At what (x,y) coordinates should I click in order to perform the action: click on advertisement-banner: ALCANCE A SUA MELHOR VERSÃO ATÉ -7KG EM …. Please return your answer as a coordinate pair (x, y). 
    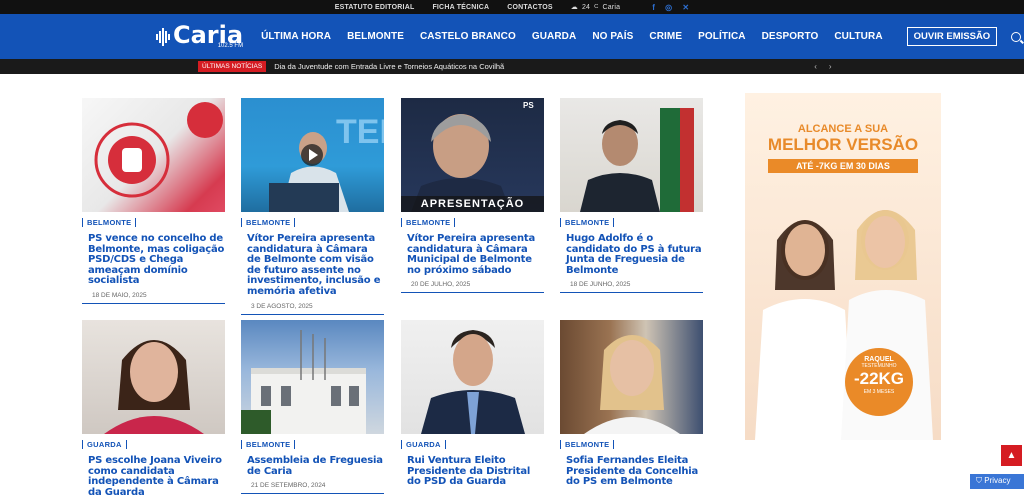
    Looking at the image, I should click on (843, 266).